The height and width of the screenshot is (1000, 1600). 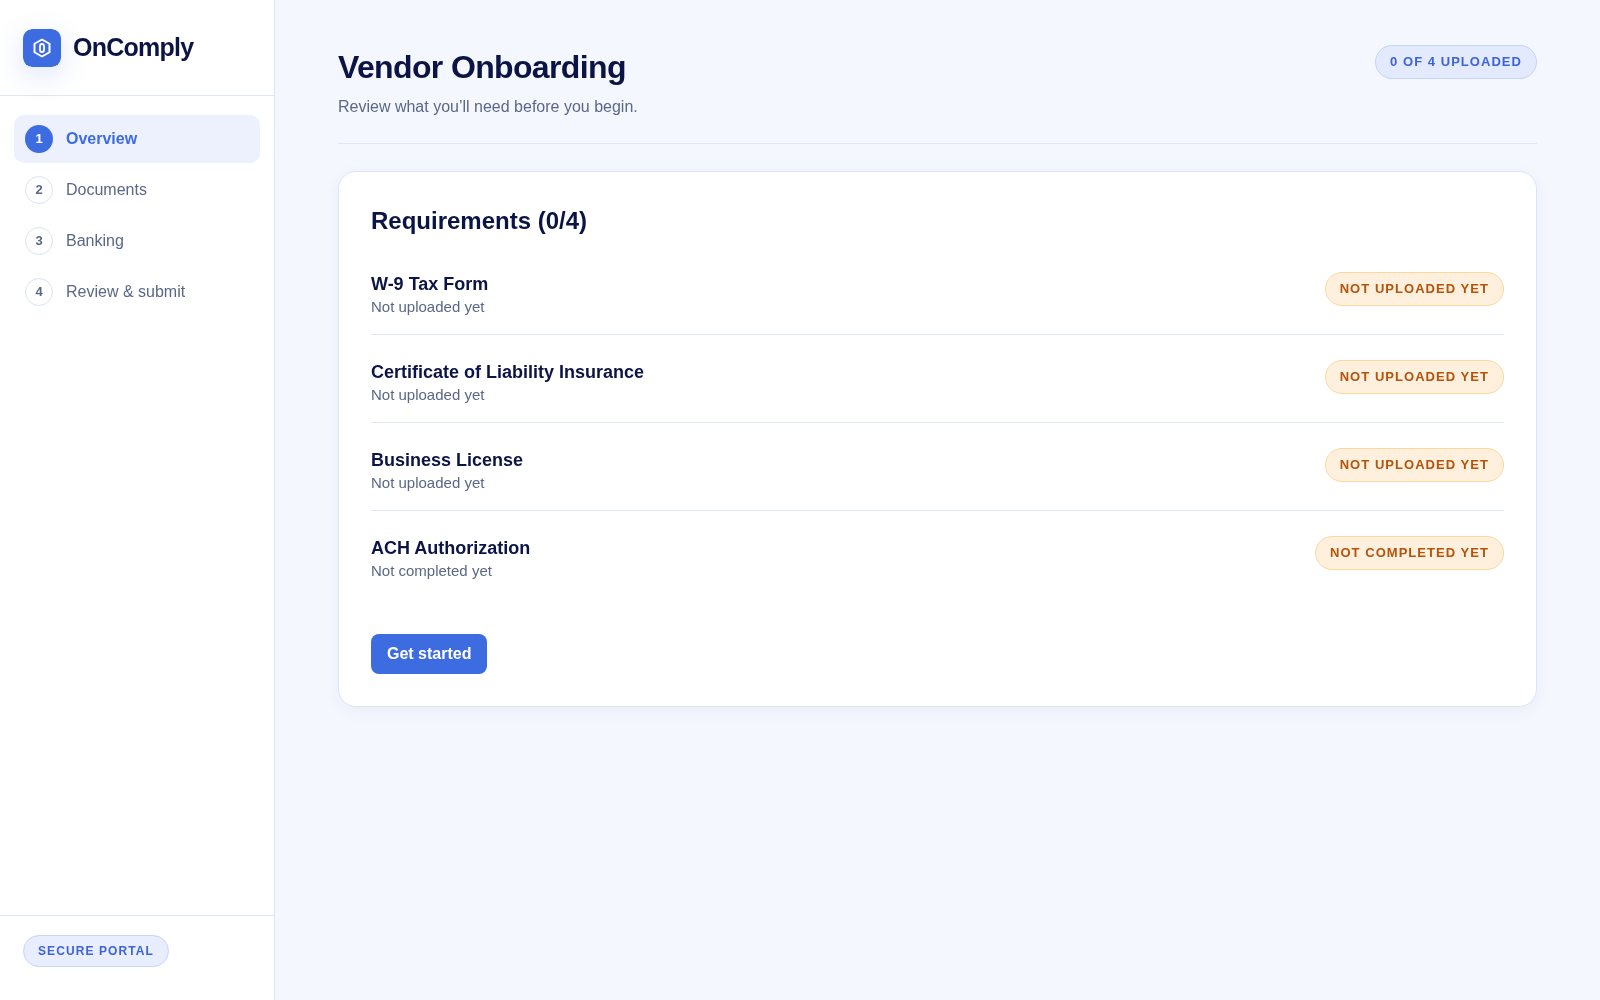 What do you see at coordinates (1456, 62) in the screenshot?
I see `progress-badge: 0 OF 4 UPLOADED` at bounding box center [1456, 62].